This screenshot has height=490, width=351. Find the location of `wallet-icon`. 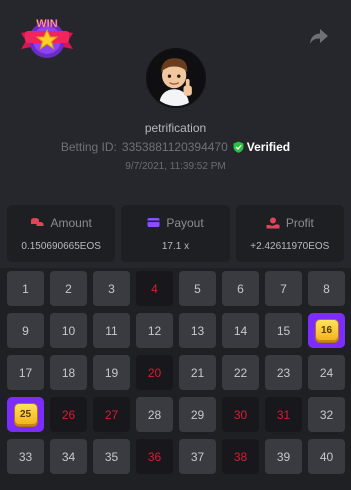

wallet-icon is located at coordinates (153, 222).